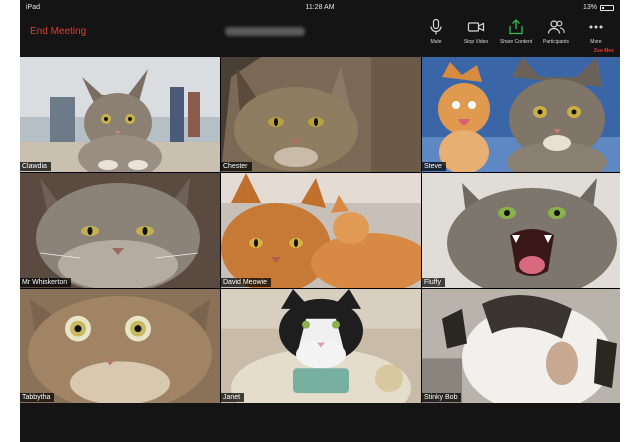 The height and width of the screenshot is (442, 626). What do you see at coordinates (246, 282) in the screenshot?
I see `participant-name: David Meowie` at bounding box center [246, 282].